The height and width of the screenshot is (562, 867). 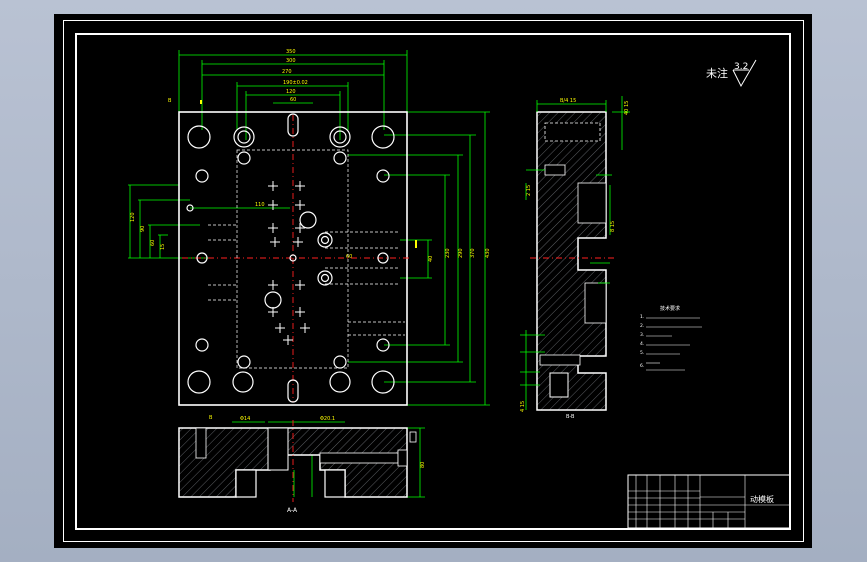 I want to click on svg-text: 40, so click(x=431, y=259).